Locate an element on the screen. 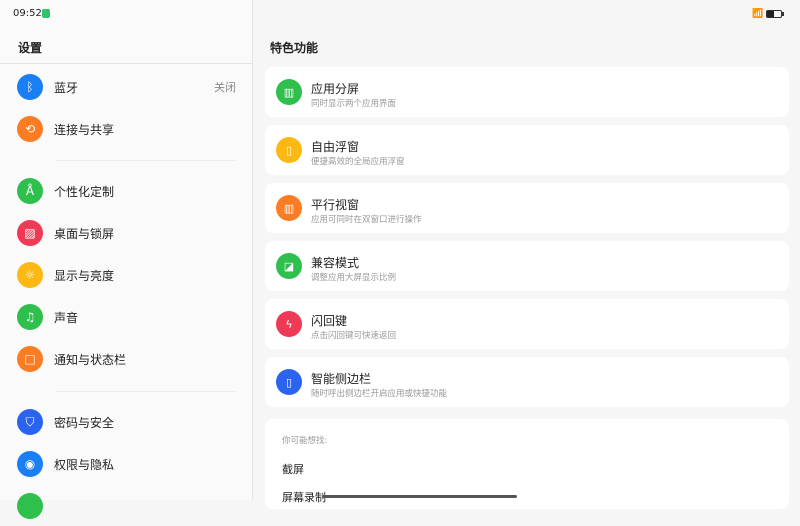 This screenshot has height=526, width=800. sidebar-item: ᛒ 蓝牙 关闭 is located at coordinates (126, 87).